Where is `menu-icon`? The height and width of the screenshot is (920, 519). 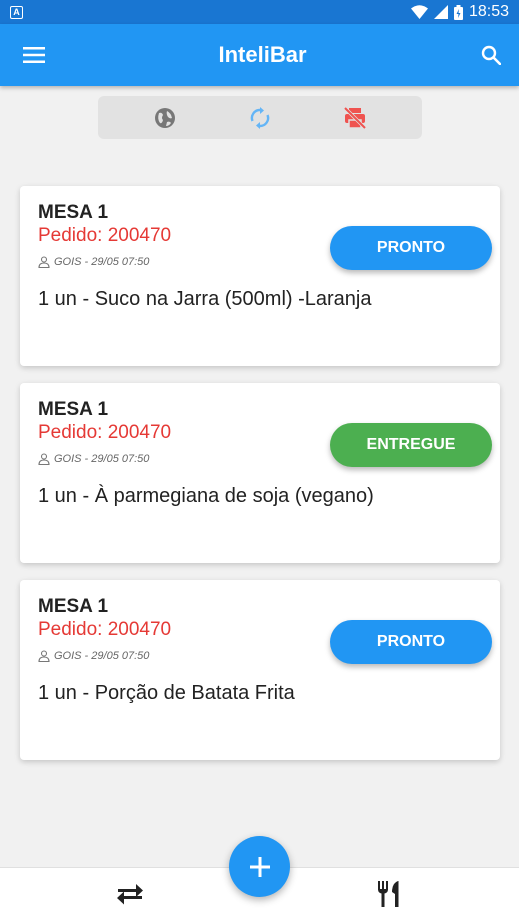 menu-icon is located at coordinates (34, 55).